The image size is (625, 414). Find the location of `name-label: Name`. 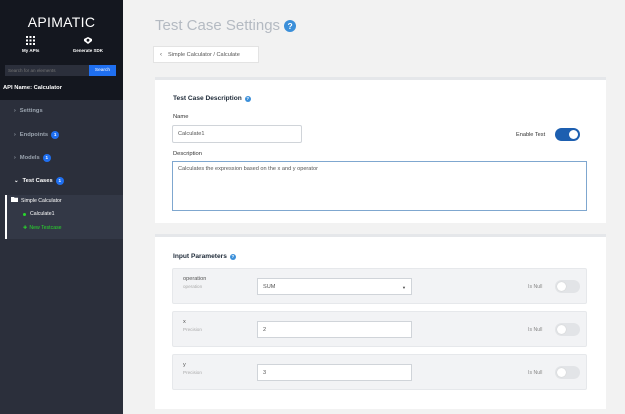

name-label: Name is located at coordinates (181, 117).